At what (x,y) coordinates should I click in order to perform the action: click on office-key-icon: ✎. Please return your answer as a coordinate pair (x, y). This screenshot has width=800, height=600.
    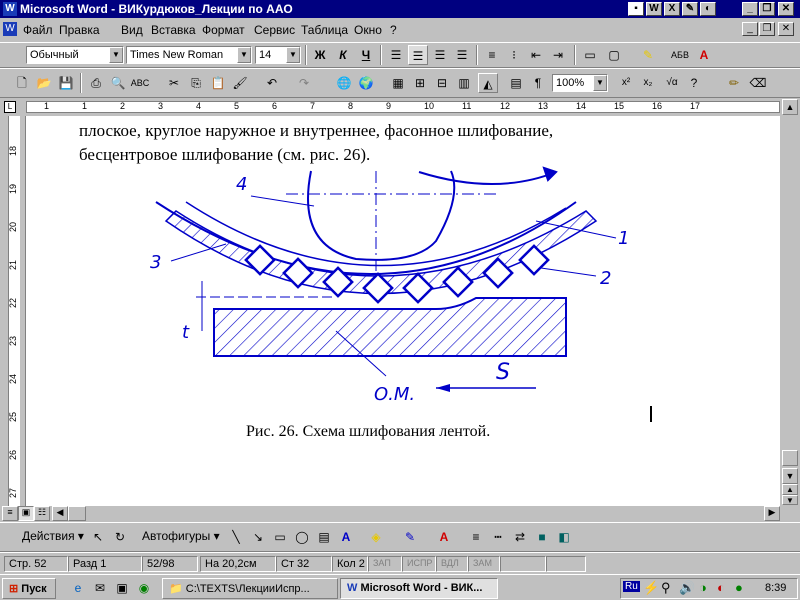
    Looking at the image, I should click on (690, 9).